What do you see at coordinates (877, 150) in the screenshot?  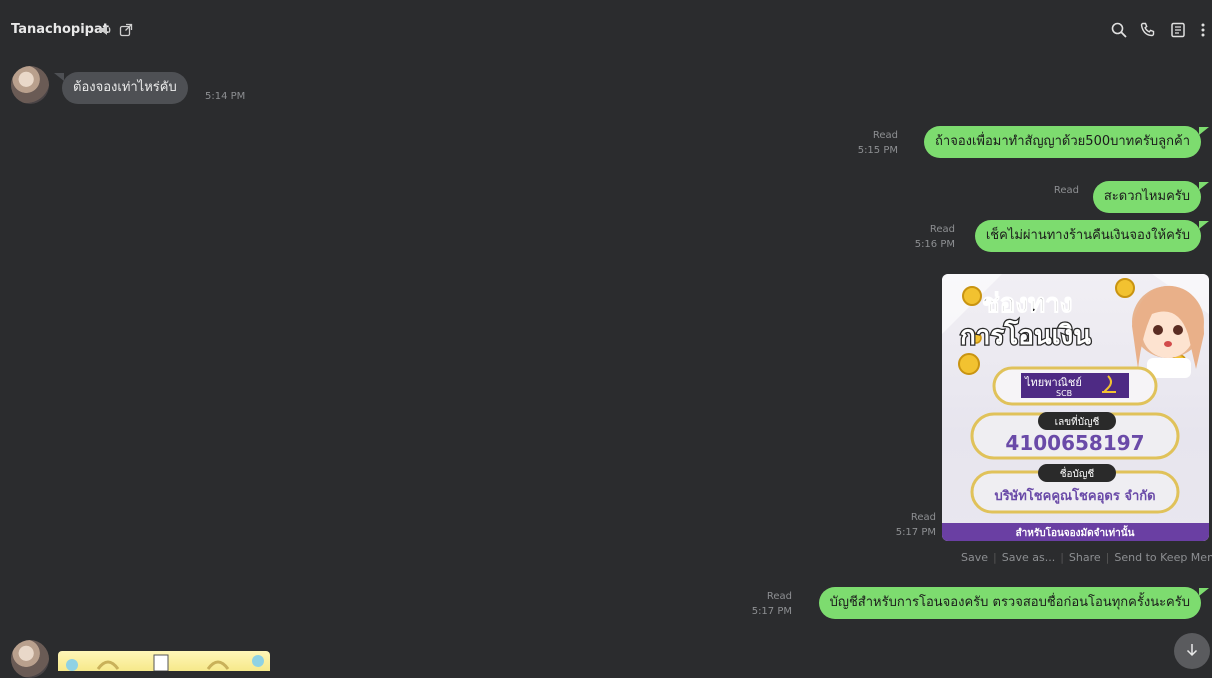 I see `message-time: 5:15 PM` at bounding box center [877, 150].